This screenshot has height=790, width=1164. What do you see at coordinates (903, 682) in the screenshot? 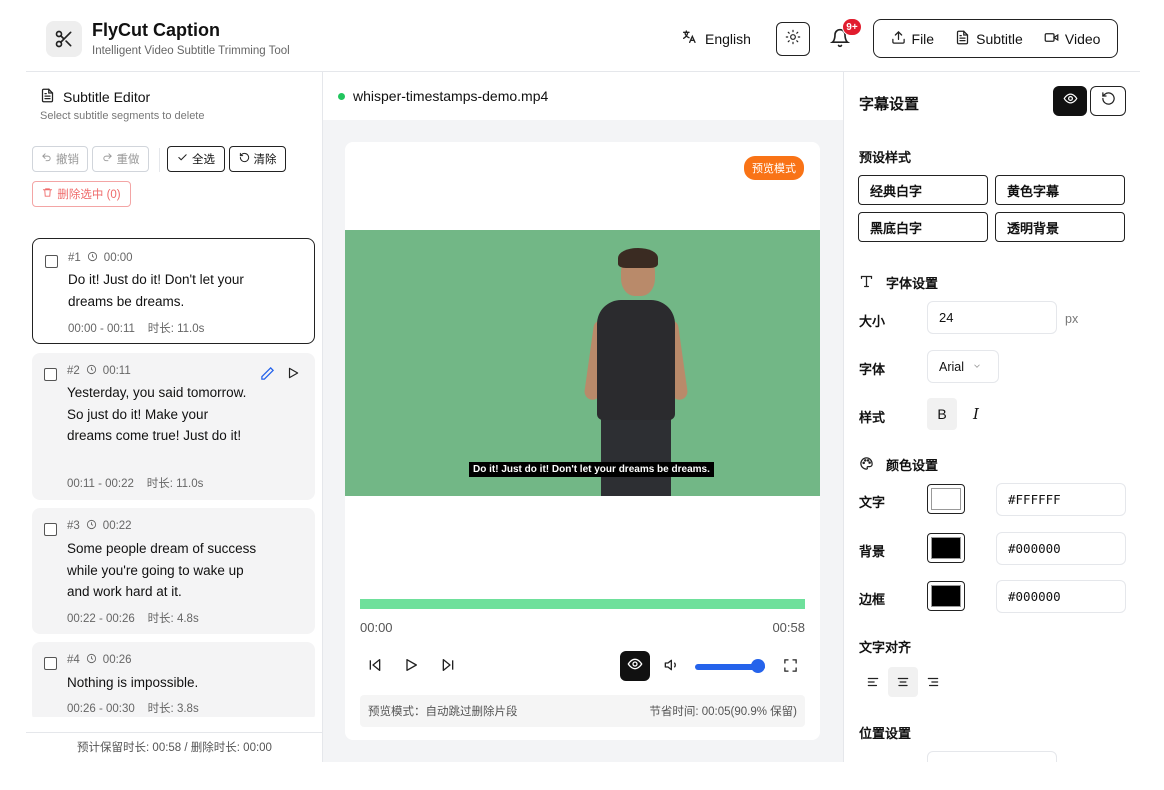
I see `align-center-icon` at bounding box center [903, 682].